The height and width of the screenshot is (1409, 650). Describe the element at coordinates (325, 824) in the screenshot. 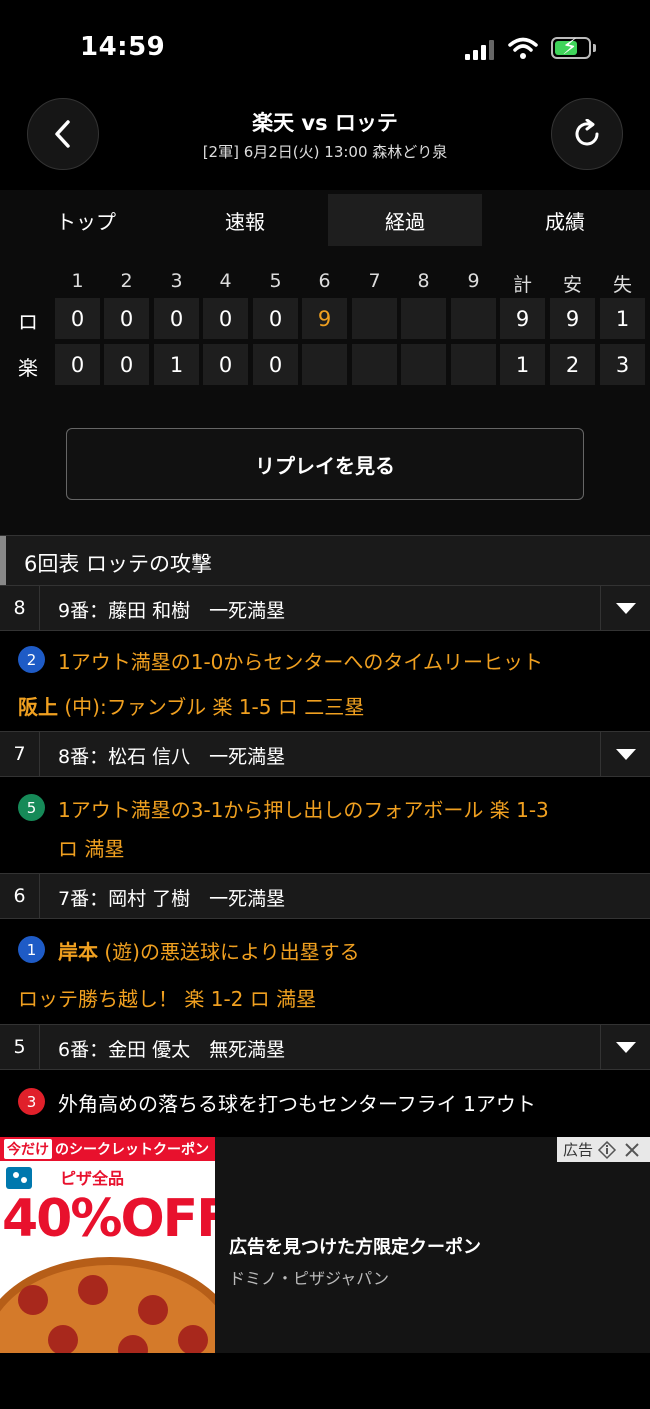

I see `play-item: 5 1アウト満塁の3-1から押し出しのフォアボール 楽 1-3 ロ 満塁` at that location.